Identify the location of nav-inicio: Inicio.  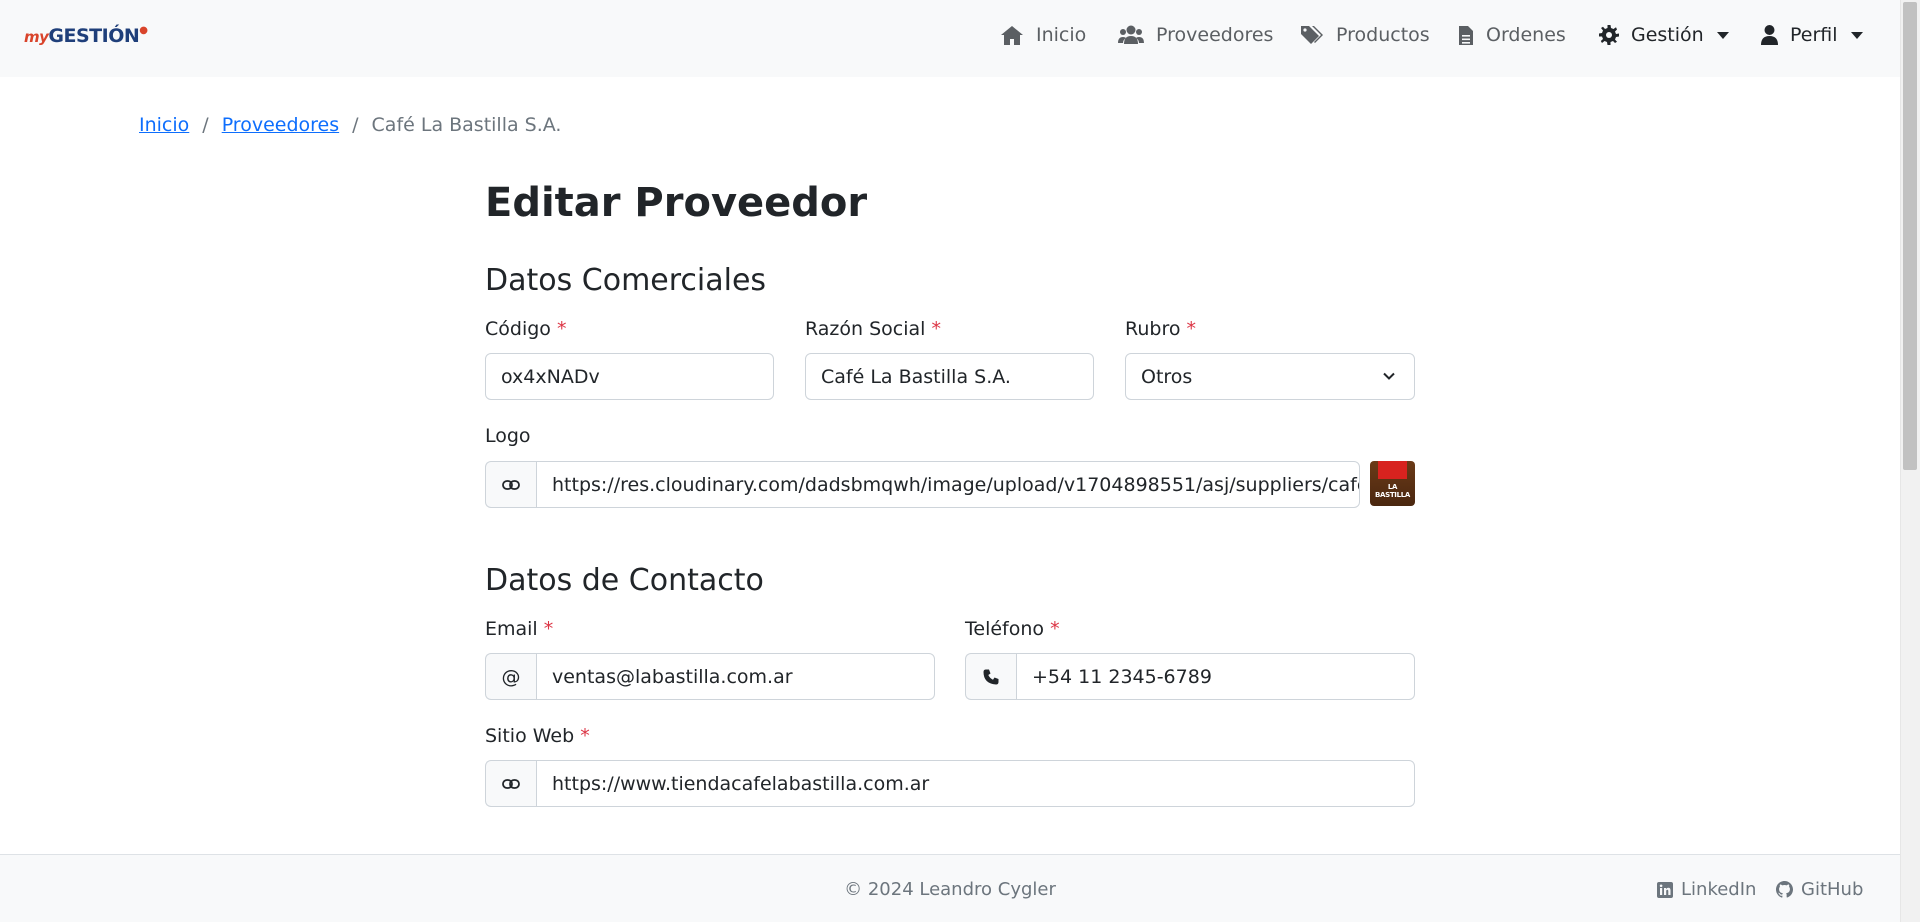
(1043, 35).